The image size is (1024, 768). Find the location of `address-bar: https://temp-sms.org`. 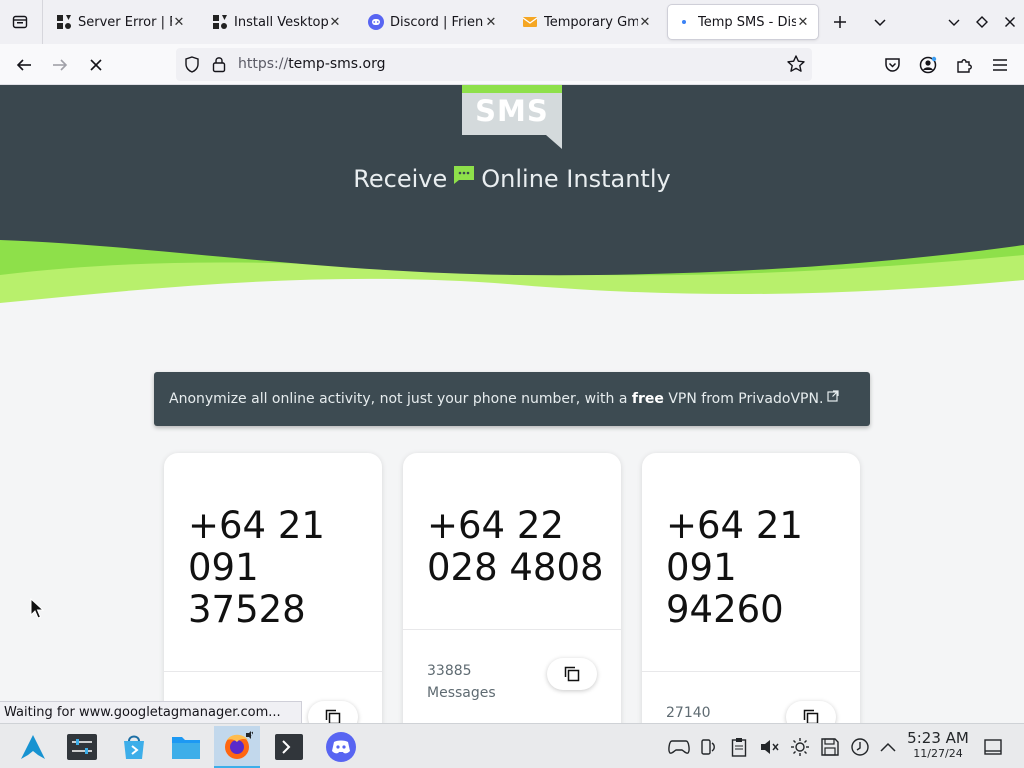

address-bar: https://temp-sms.org is located at coordinates (494, 64).